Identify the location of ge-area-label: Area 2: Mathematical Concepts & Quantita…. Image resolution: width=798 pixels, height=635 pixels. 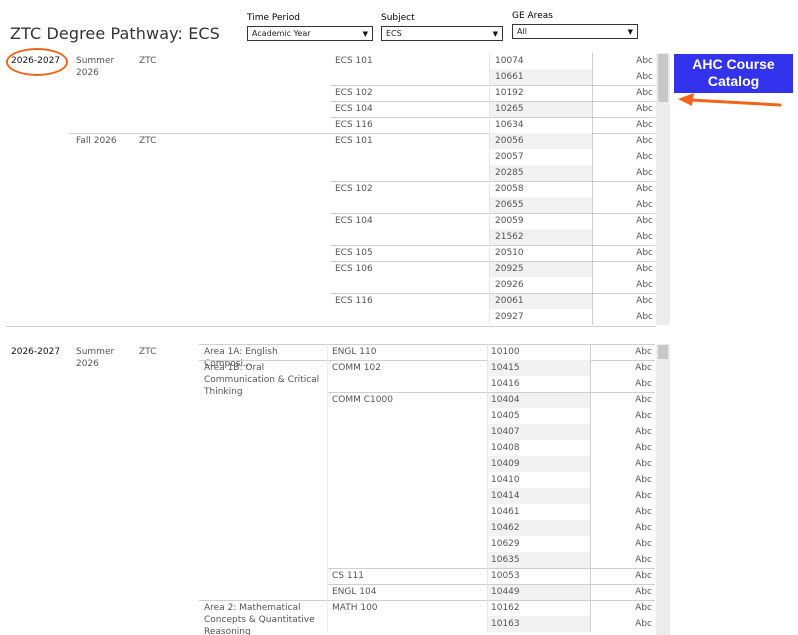
(259, 619).